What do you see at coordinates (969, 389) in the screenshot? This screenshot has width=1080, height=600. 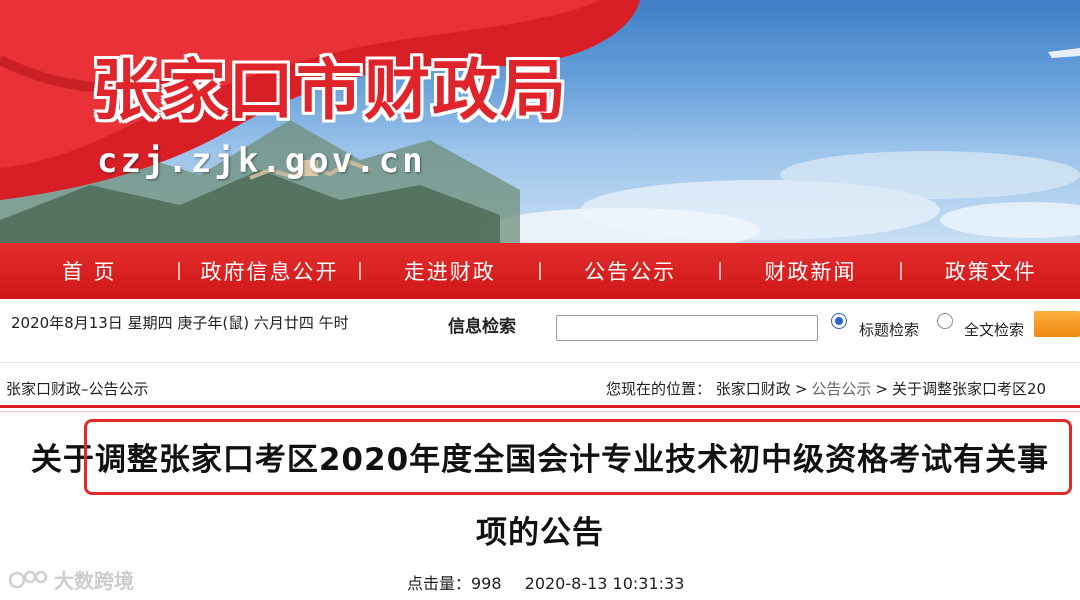 I see `breadcrumb-current: 关于调整张家口考区20` at bounding box center [969, 389].